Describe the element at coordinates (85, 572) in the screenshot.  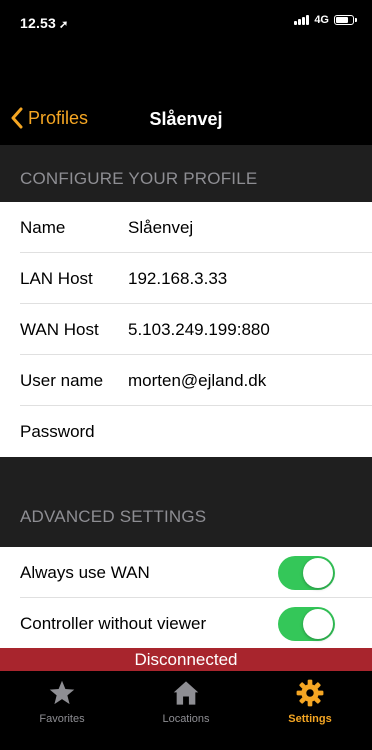
I see `always-use-wan-label: Always use WAN` at that location.